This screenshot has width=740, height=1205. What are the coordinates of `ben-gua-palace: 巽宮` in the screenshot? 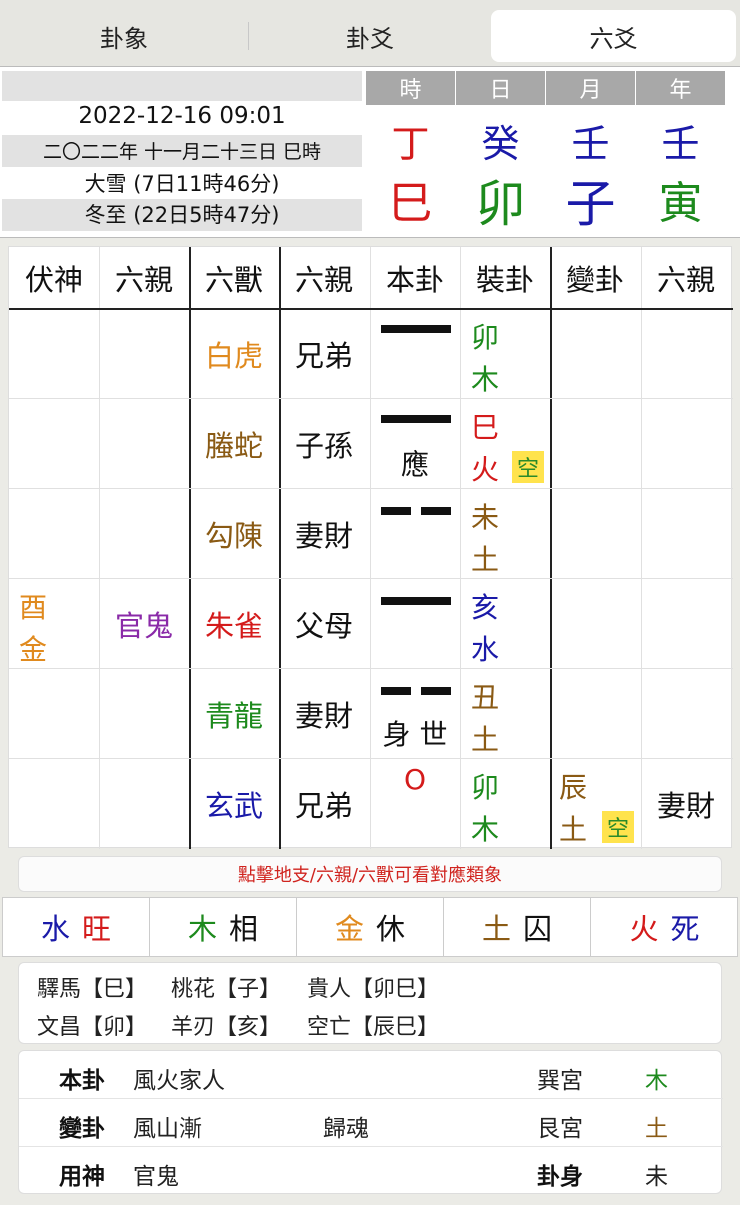 It's located at (560, 1081).